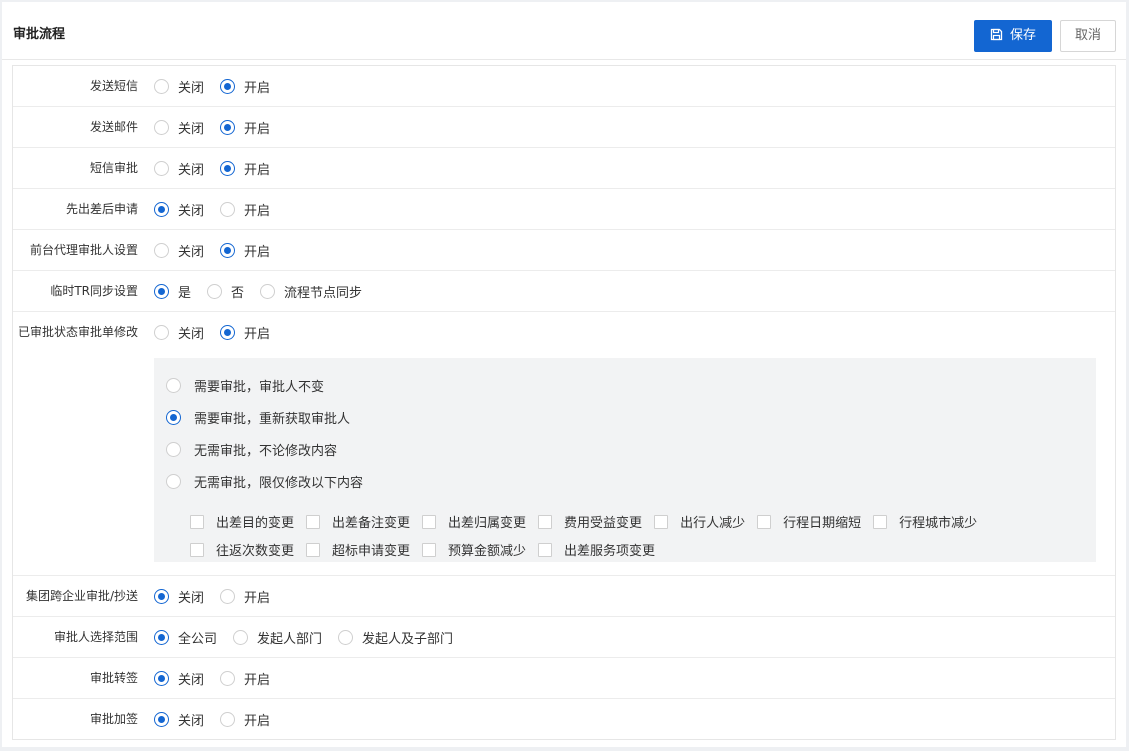 The image size is (1129, 751). I want to click on radio-label: 无需审批，限仅修改以下内容, so click(279, 483).